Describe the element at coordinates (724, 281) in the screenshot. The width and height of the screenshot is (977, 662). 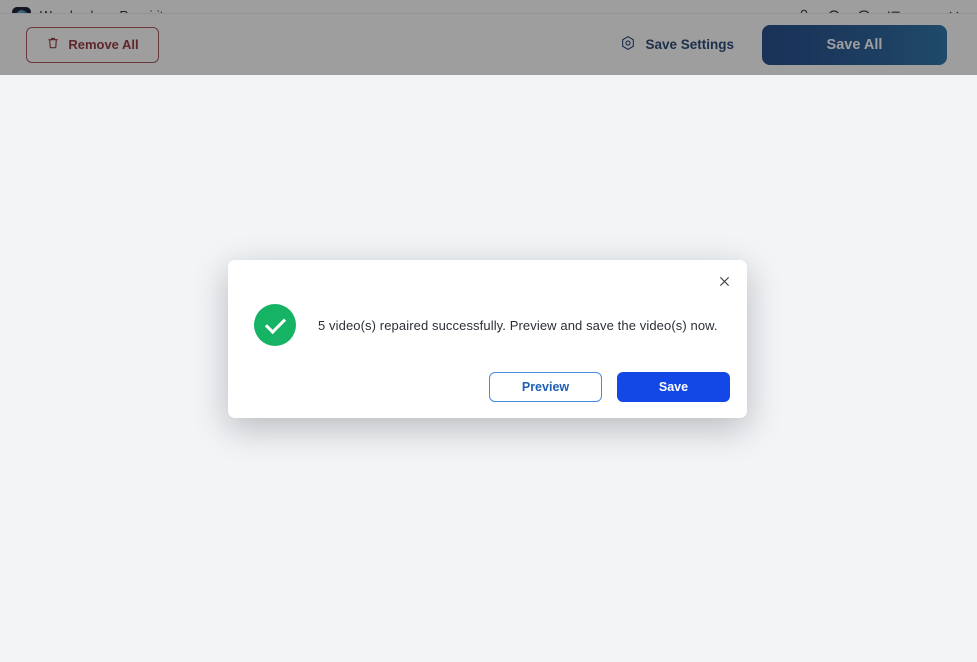
I see `close-icon` at that location.